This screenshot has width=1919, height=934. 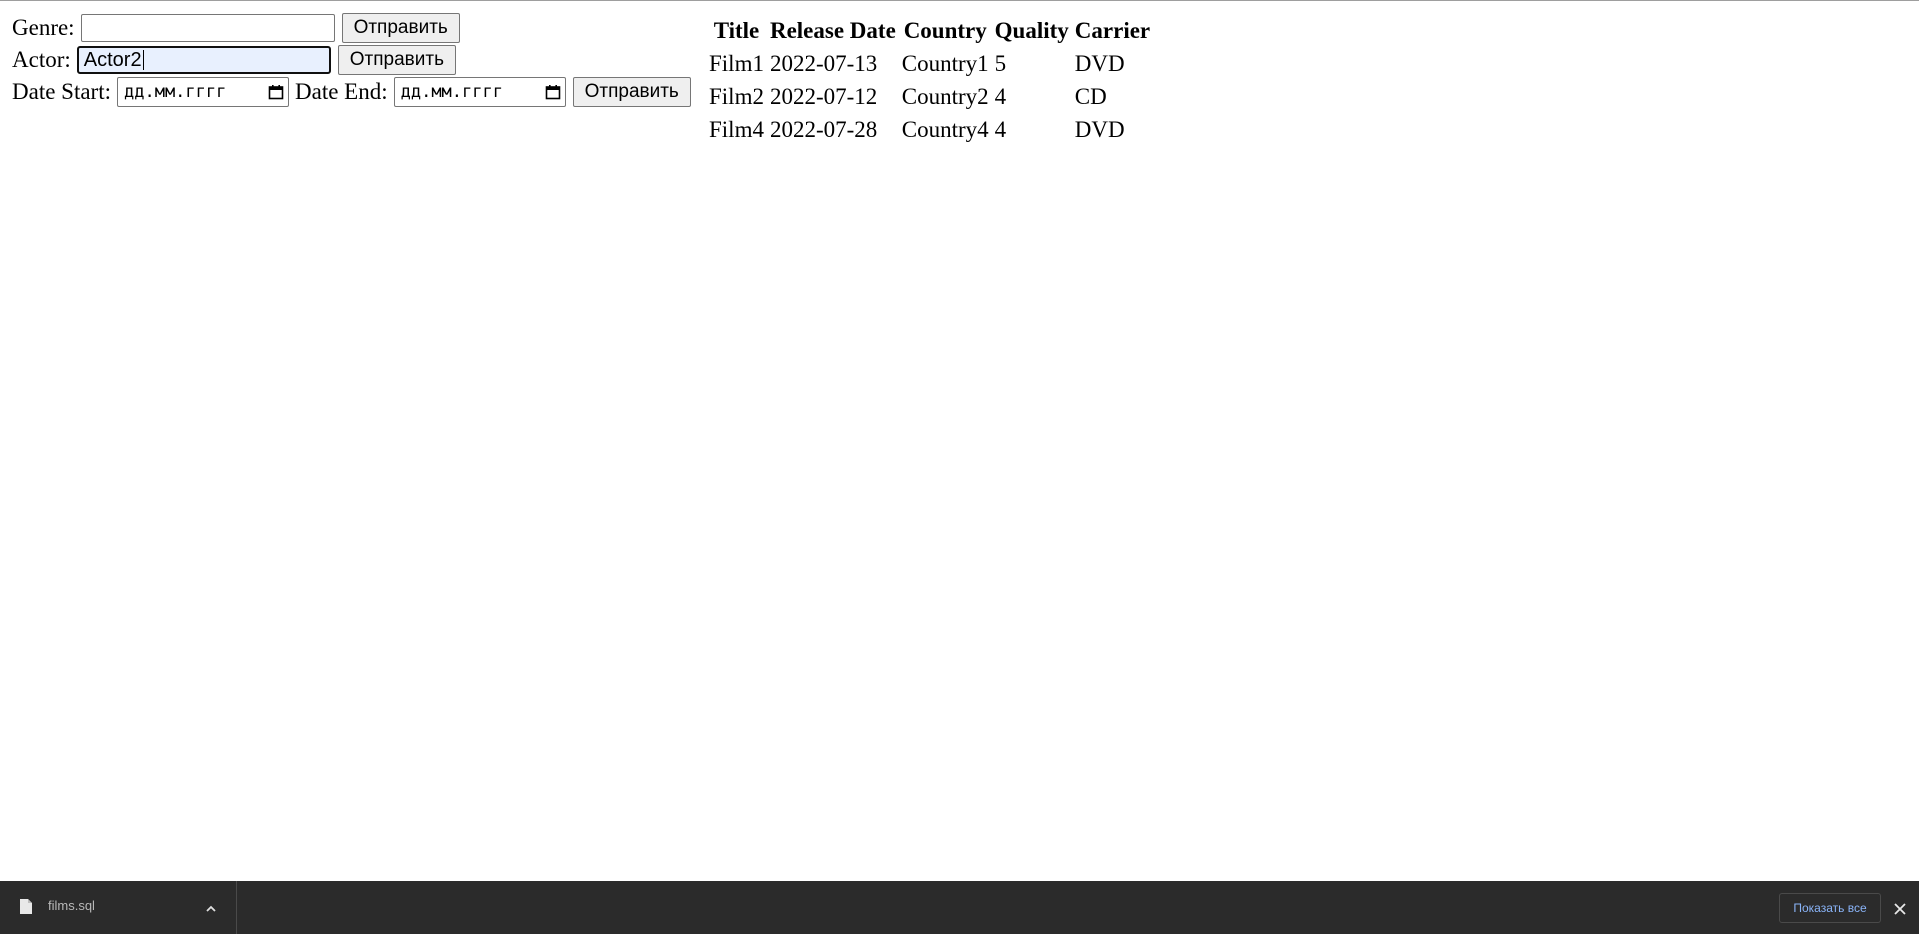 I want to click on download-file-name: films.sql, so click(x=71, y=905).